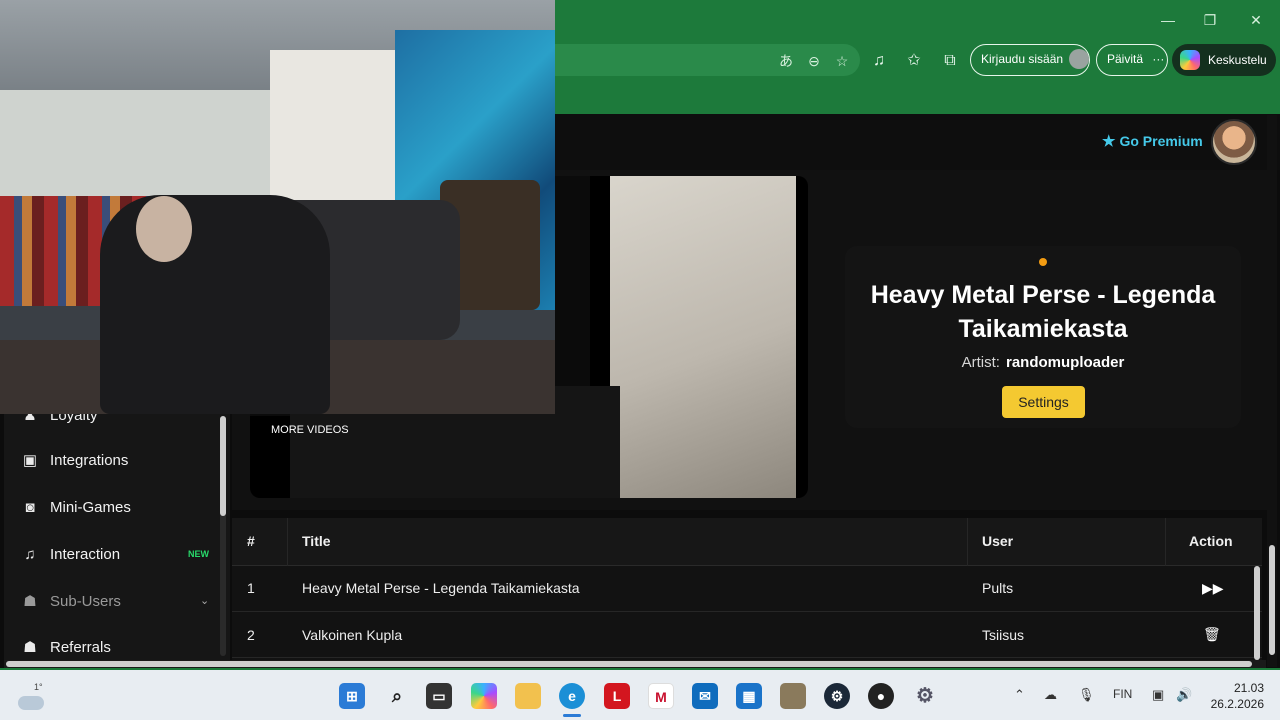 Image resolution: width=1280 pixels, height=720 pixels. What do you see at coordinates (1272, 391) in the screenshot?
I see `page-scrollbar` at bounding box center [1272, 391].